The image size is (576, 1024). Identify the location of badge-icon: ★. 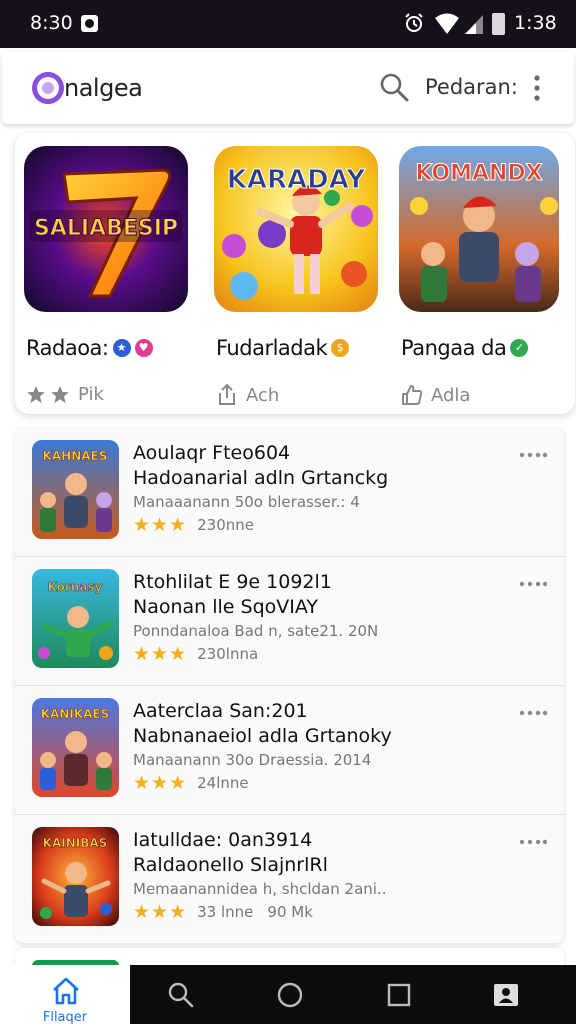
(121, 348).